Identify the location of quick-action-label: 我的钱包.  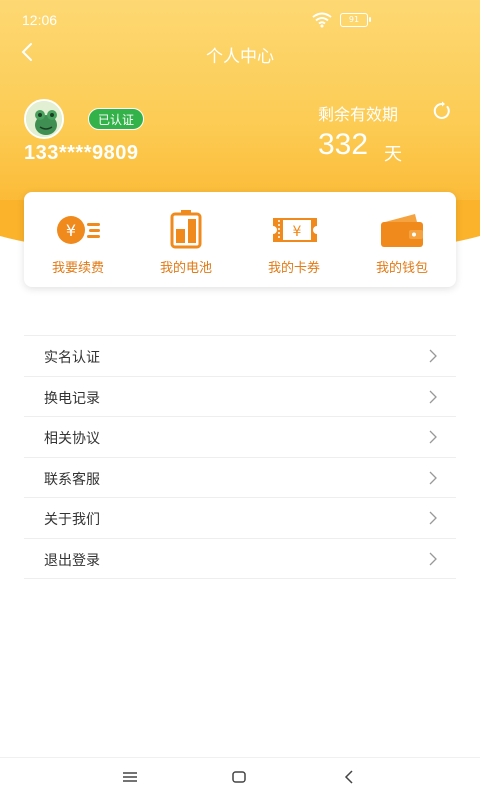
(401, 268).